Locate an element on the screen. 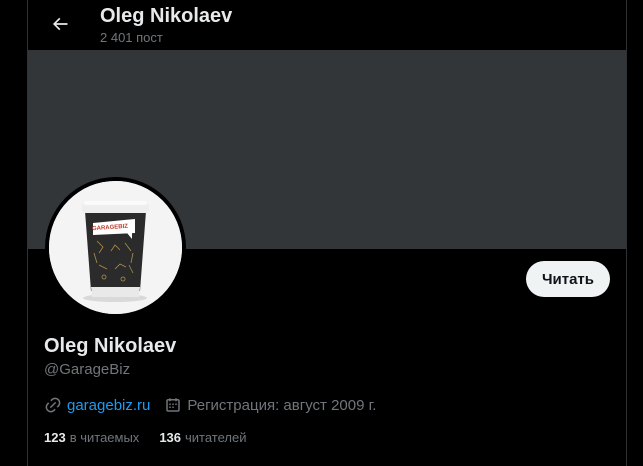 This screenshot has height=466, width=643. joined-item: Регистрация: август 2009 г. is located at coordinates (270, 405).